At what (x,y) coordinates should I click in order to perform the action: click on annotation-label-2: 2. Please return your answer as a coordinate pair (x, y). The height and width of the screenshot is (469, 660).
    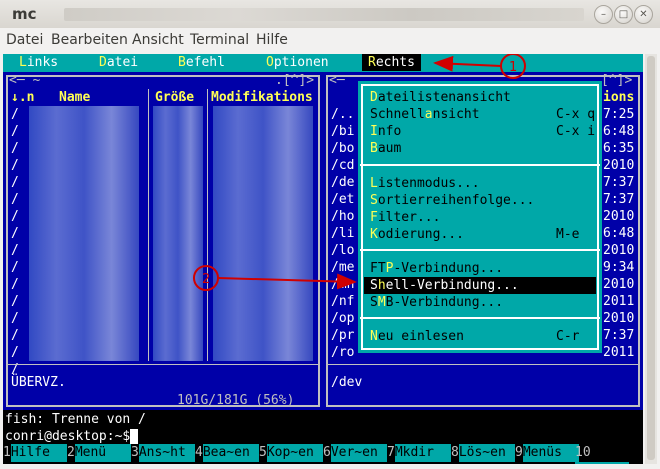
    Looking at the image, I should click on (206, 279).